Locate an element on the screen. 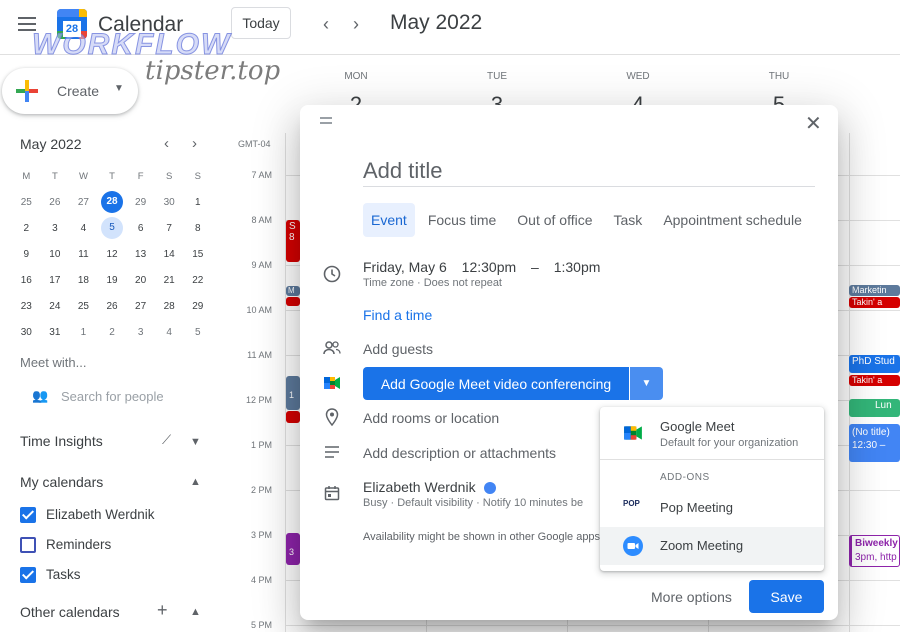 This screenshot has height=632, width=900. event-start-time: 12:30pm is located at coordinates (489, 267).